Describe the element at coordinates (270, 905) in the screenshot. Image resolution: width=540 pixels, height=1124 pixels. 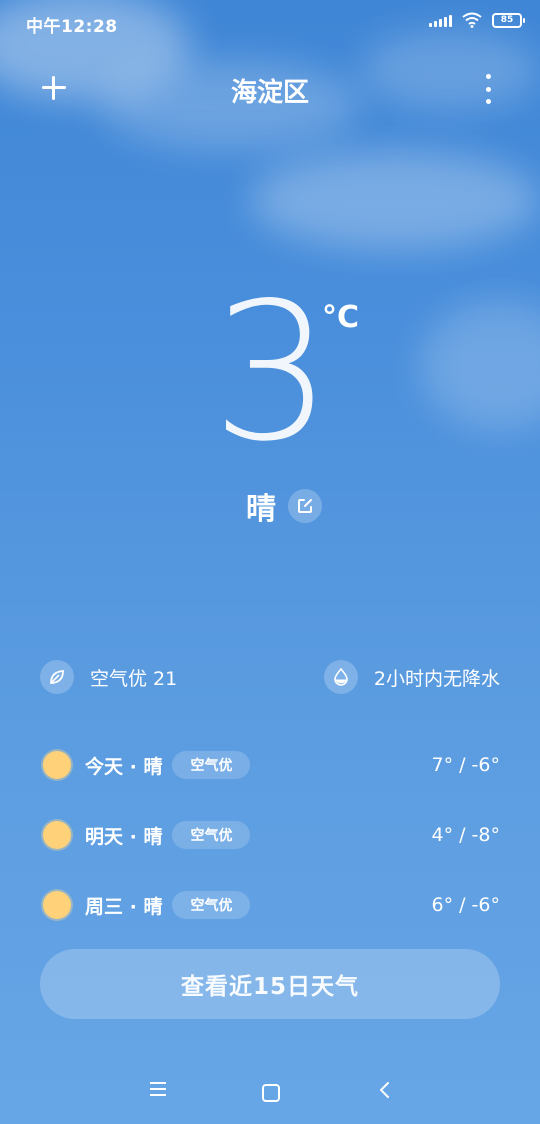
I see `forecast-row-wednesday: 周三 · 晴 空气优 6° / -6°` at that location.